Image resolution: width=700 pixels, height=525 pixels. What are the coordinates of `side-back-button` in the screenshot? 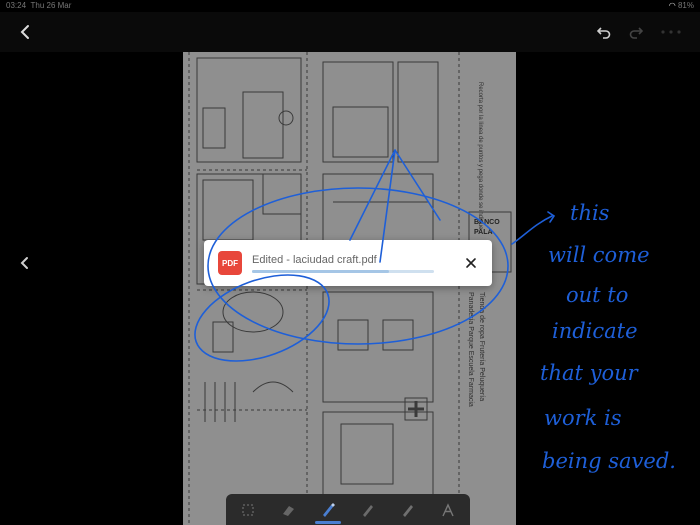 It's located at (24, 263).